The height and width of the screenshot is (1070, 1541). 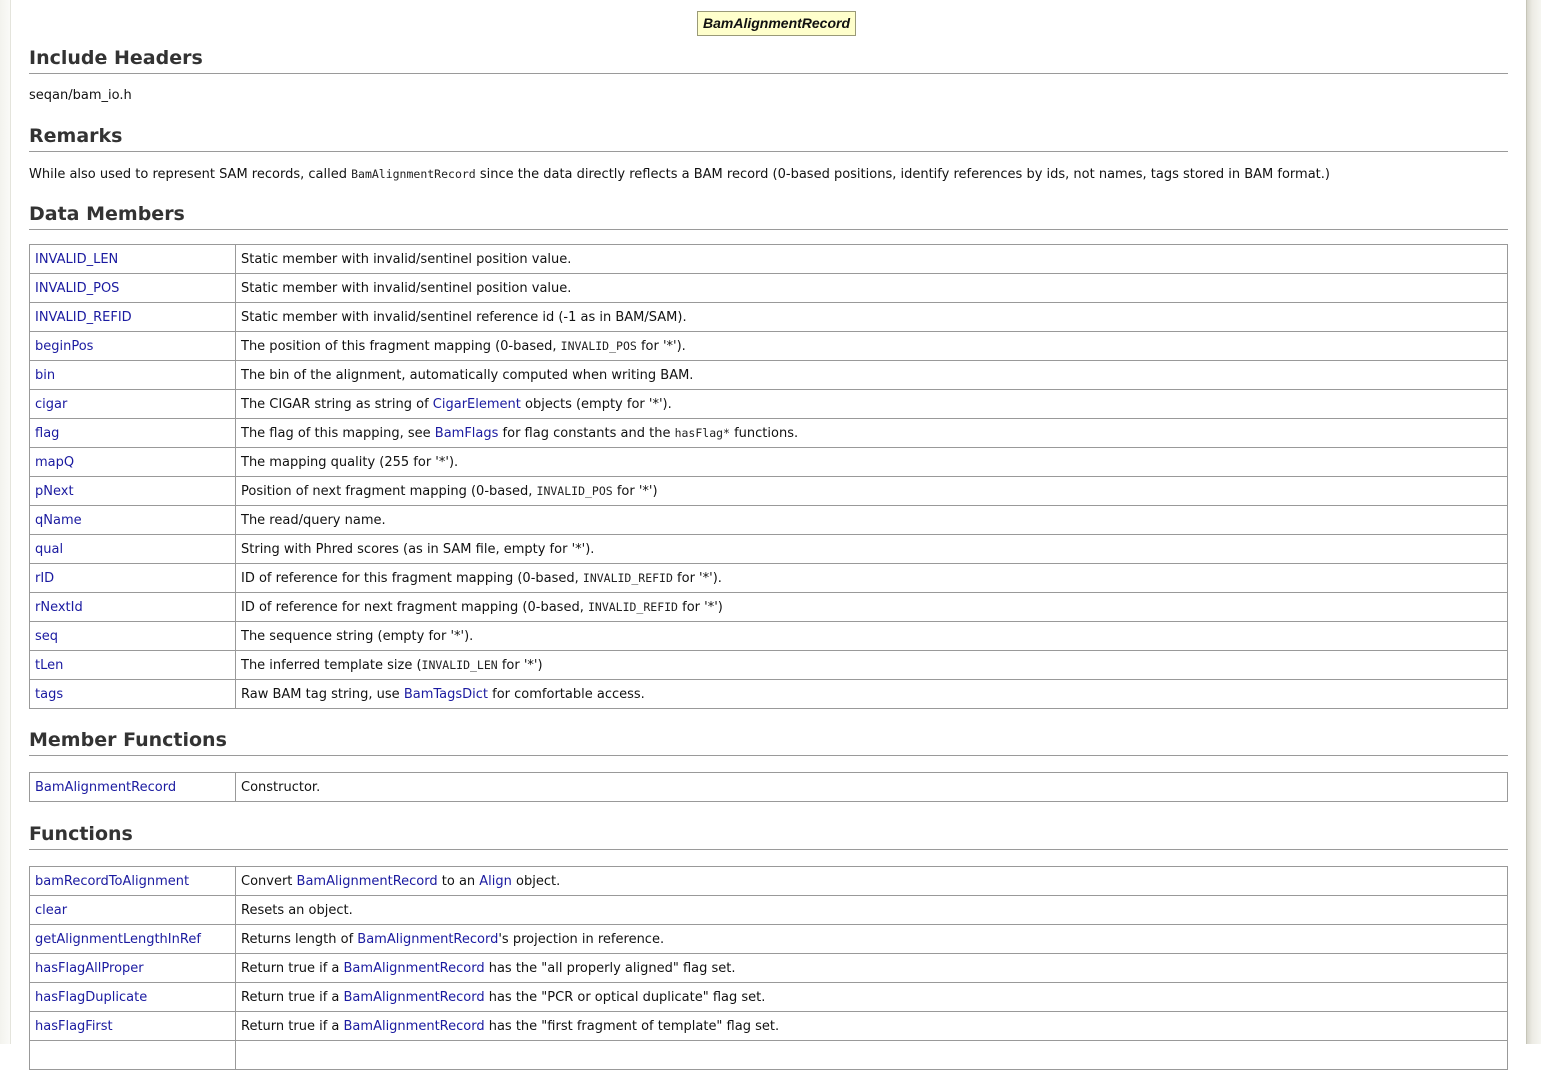 I want to click on include-headers-heading: Include Headers, so click(x=768, y=59).